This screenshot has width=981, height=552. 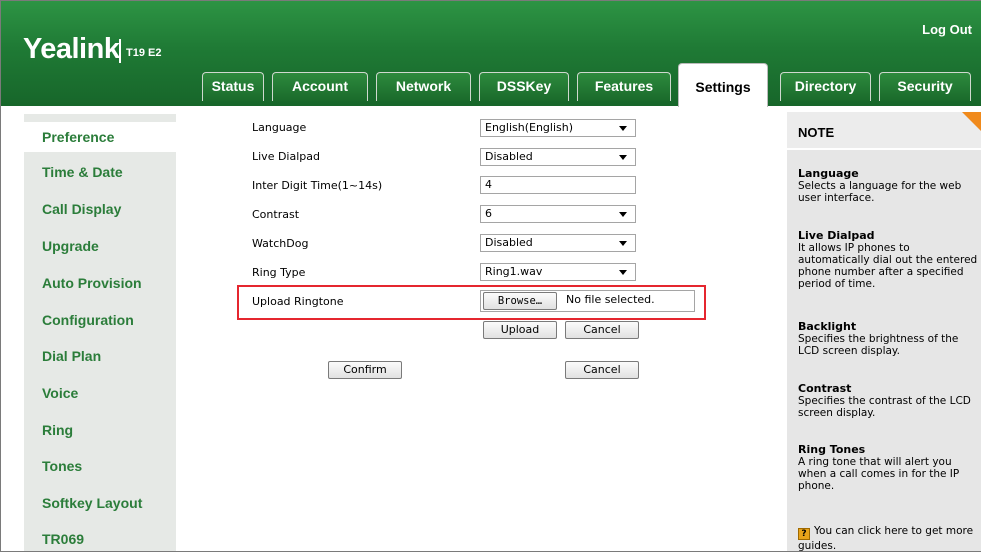 What do you see at coordinates (120, 51) in the screenshot?
I see `logo-divider` at bounding box center [120, 51].